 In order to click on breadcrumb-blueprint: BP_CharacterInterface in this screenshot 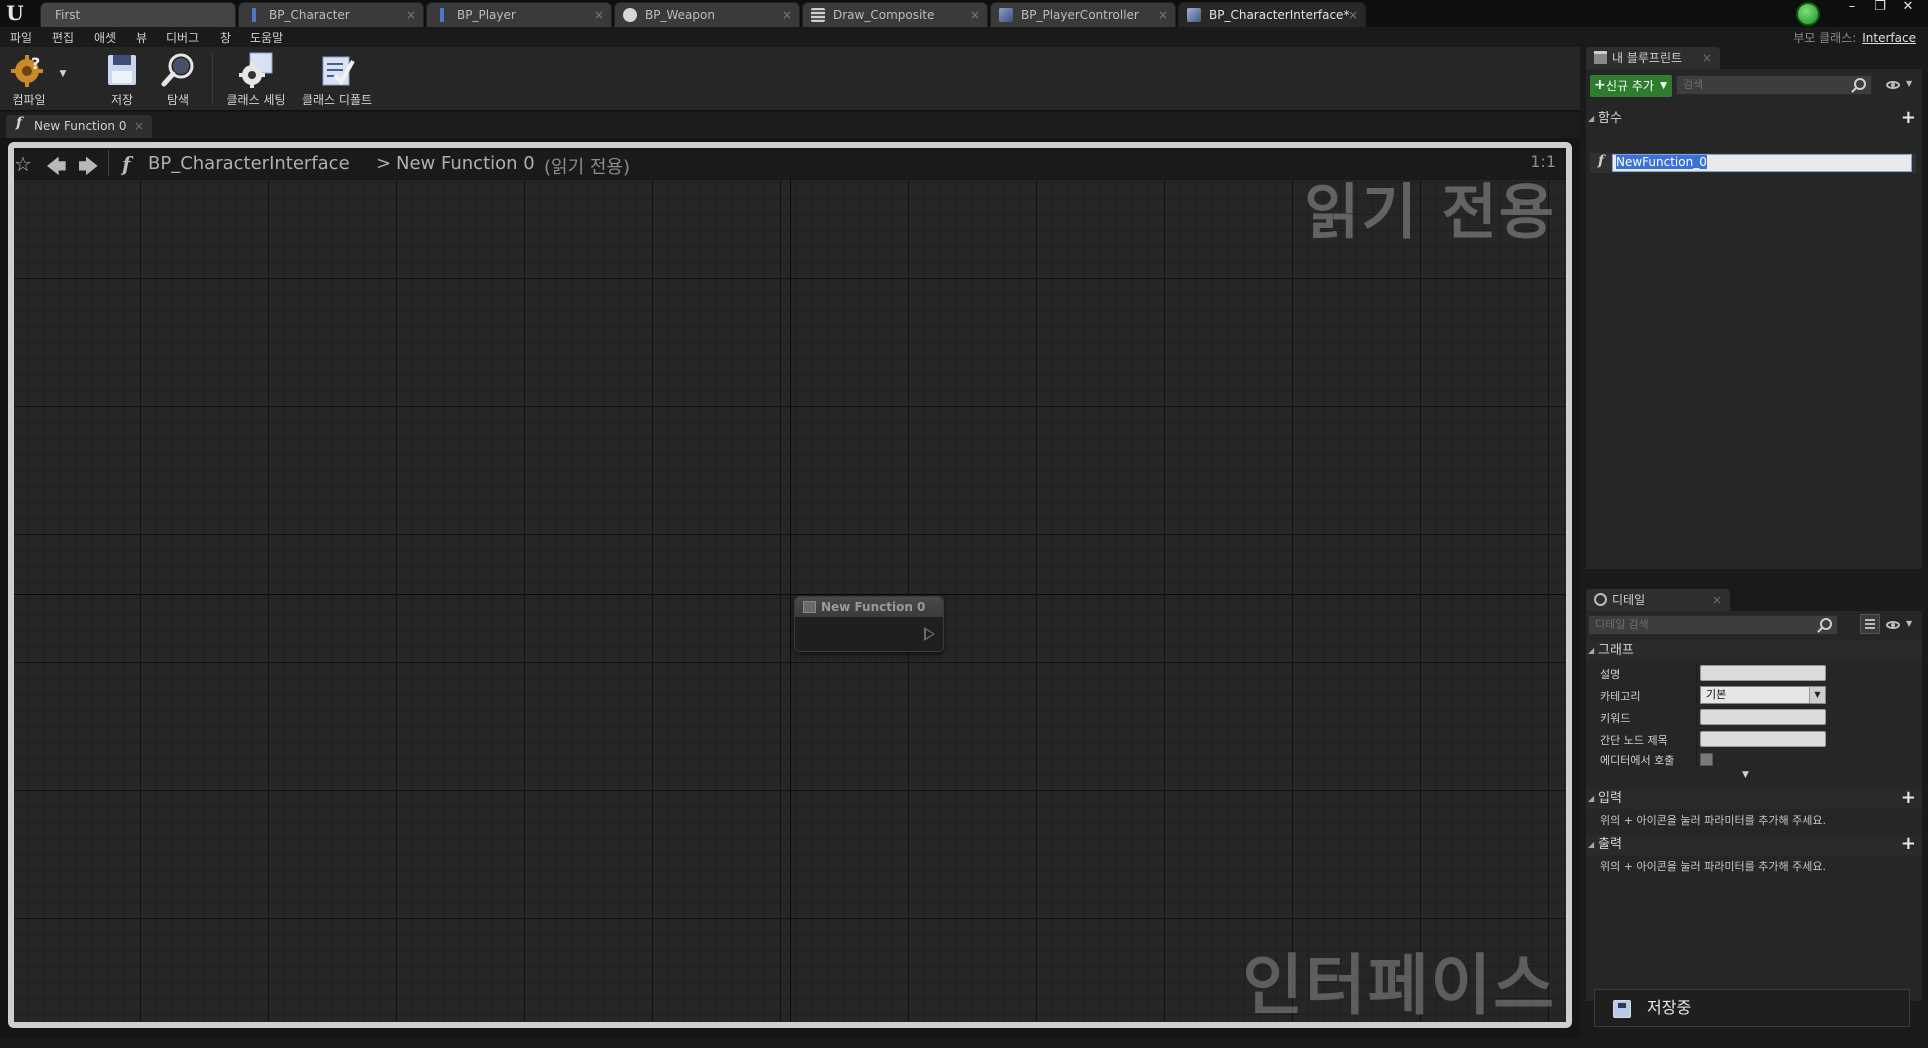, I will do `click(249, 163)`.